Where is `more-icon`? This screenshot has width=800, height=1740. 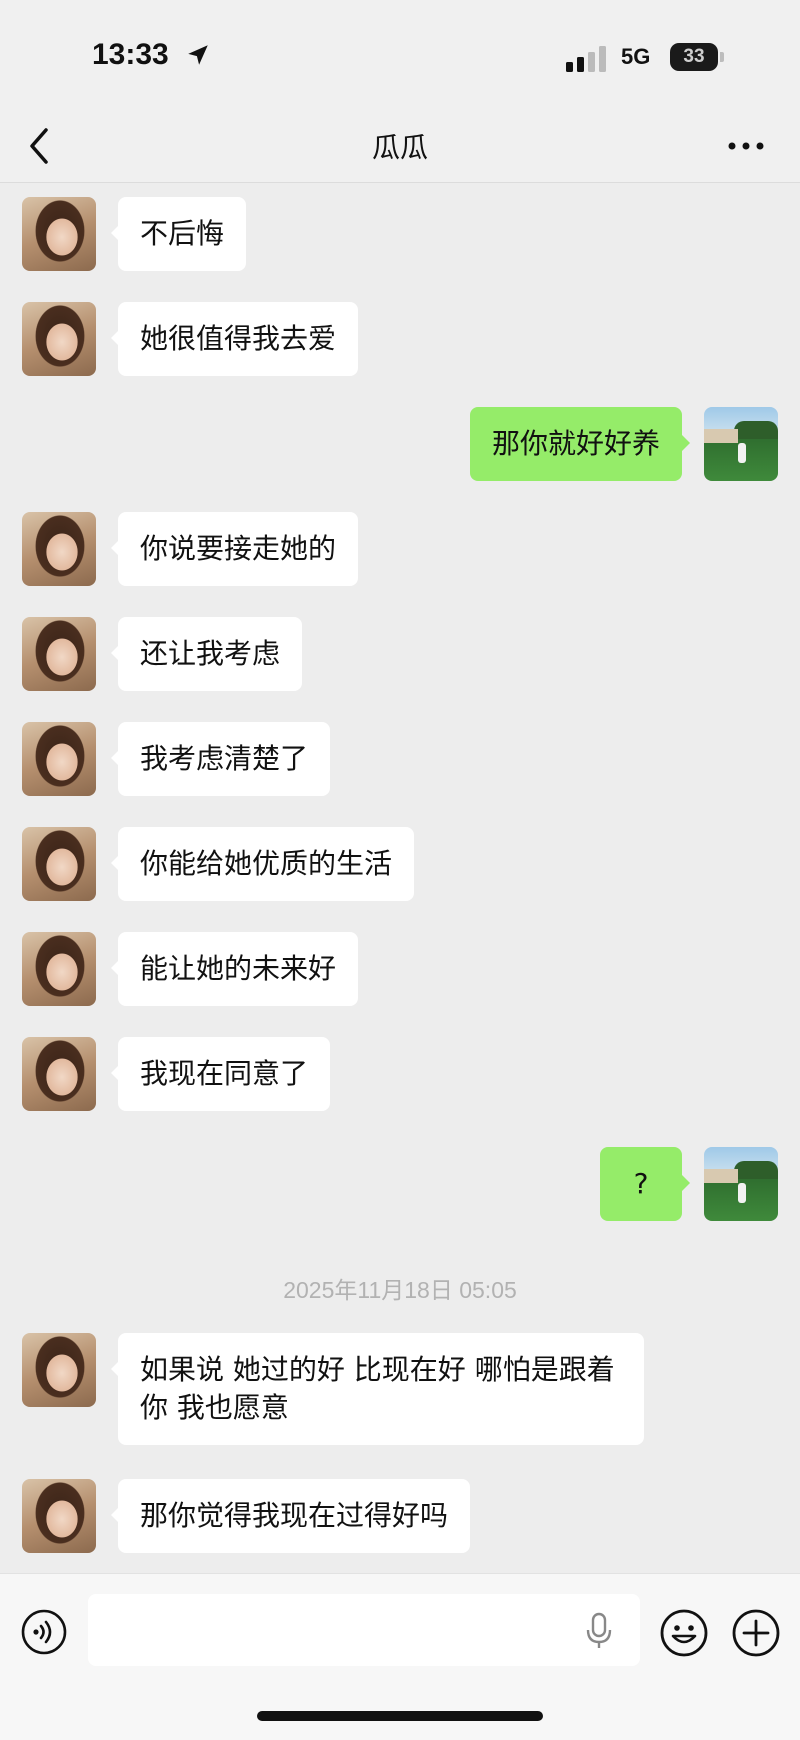
more-icon is located at coordinates (746, 146).